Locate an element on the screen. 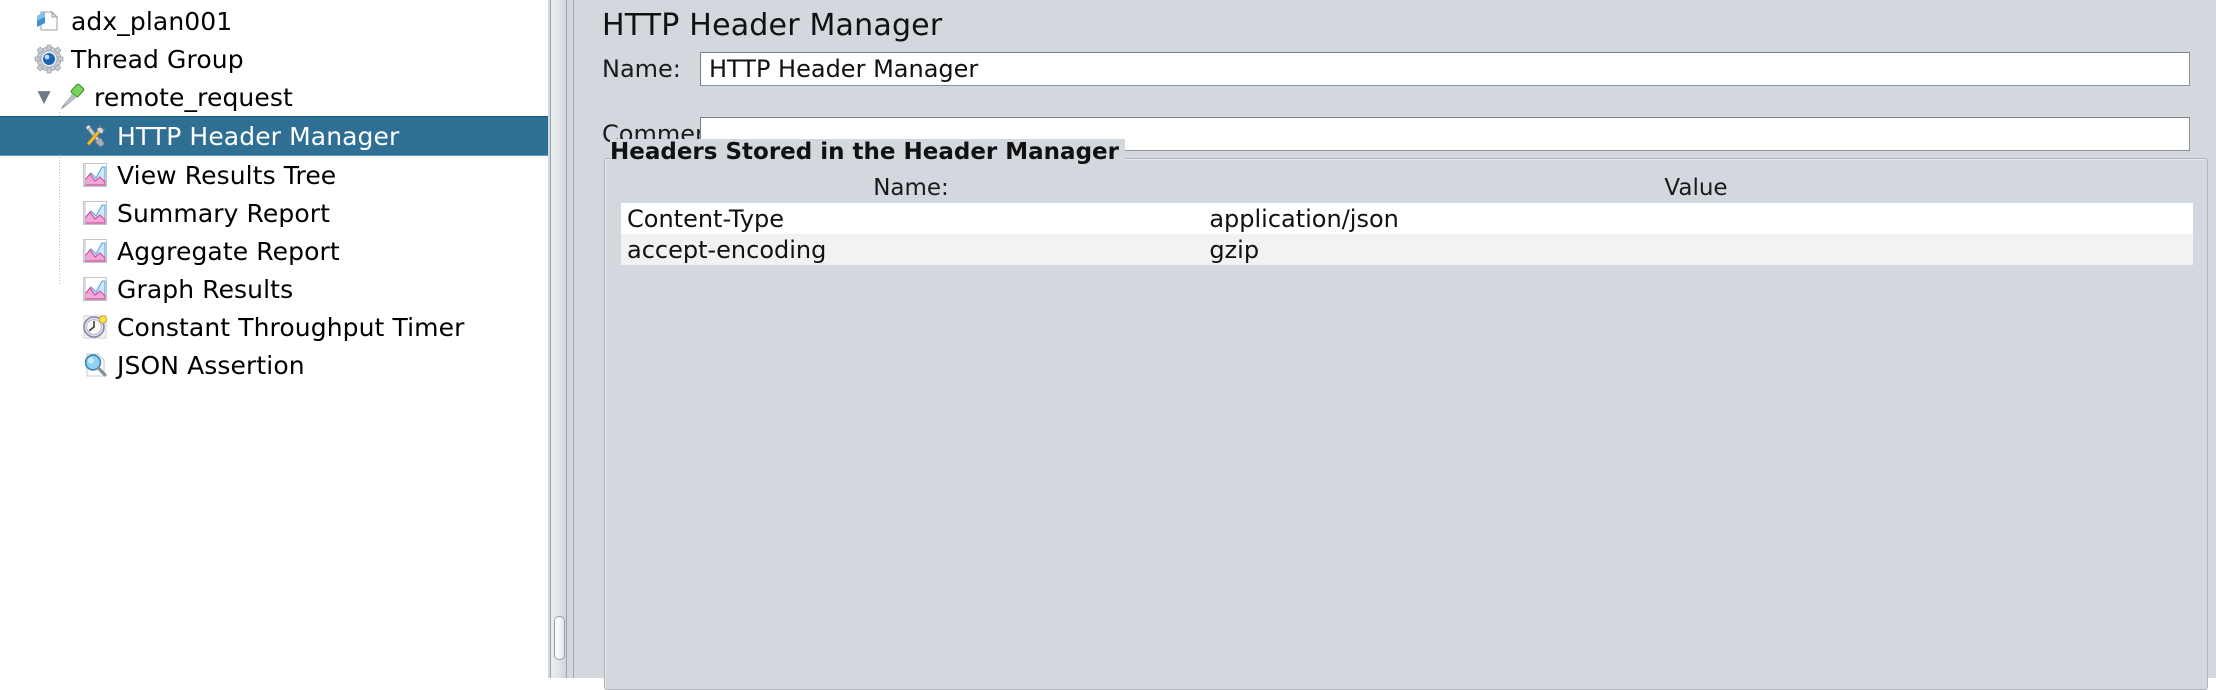  tree-item-http-header-manager: HTTP Header Manager is located at coordinates (274, 136).